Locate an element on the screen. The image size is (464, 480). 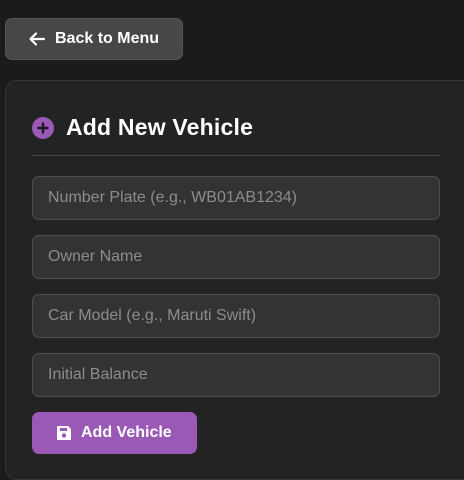
number-plate-input is located at coordinates (236, 198).